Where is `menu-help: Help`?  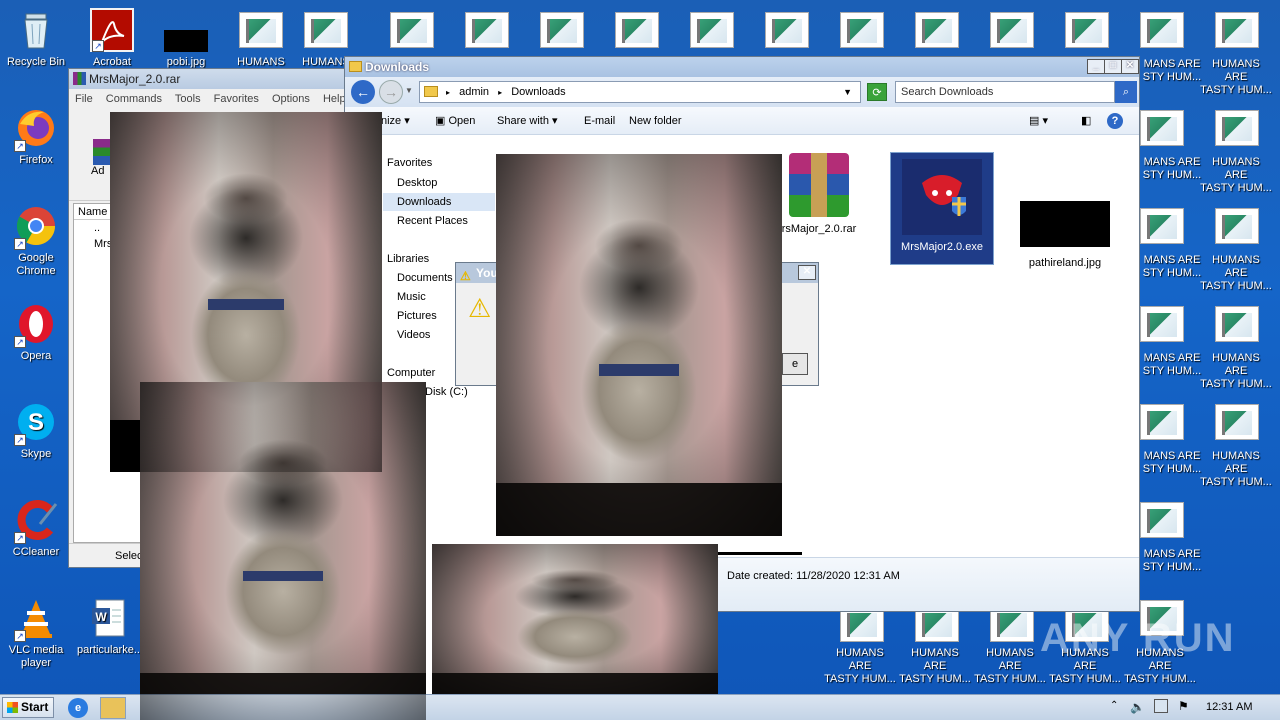 menu-help: Help is located at coordinates (334, 99).